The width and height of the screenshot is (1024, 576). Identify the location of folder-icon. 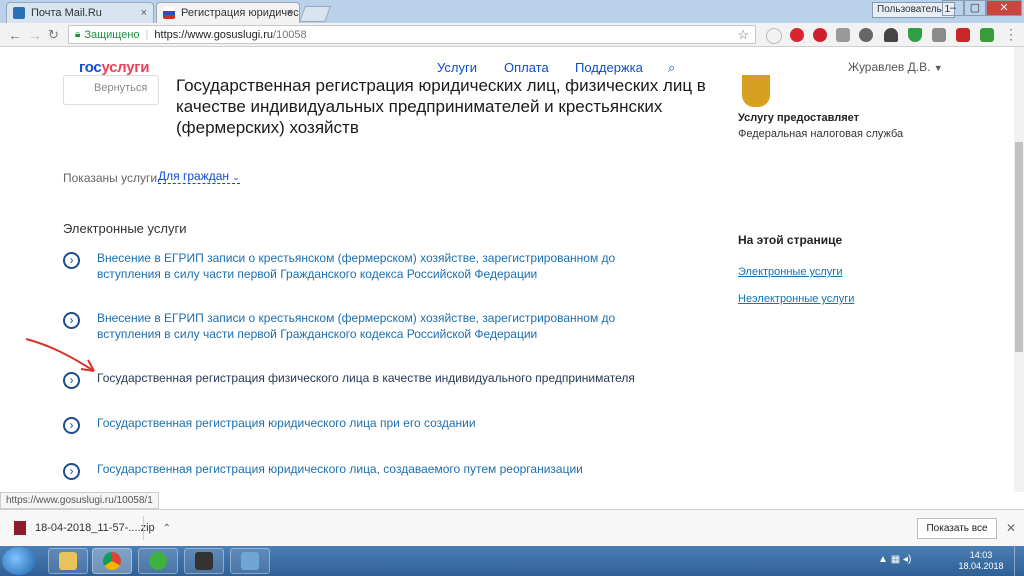
(68, 561).